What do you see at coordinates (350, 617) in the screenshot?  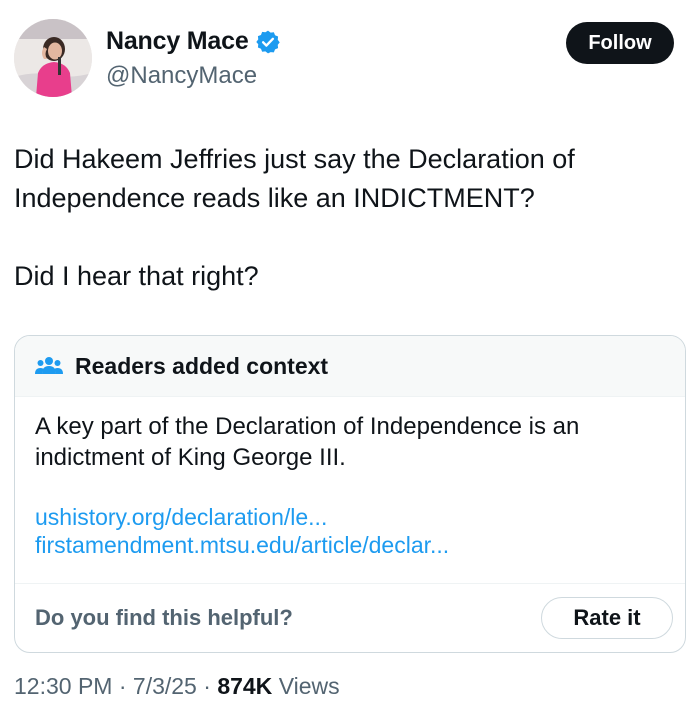 I see `community-note-footer: Do you find this helpful? Rate it` at bounding box center [350, 617].